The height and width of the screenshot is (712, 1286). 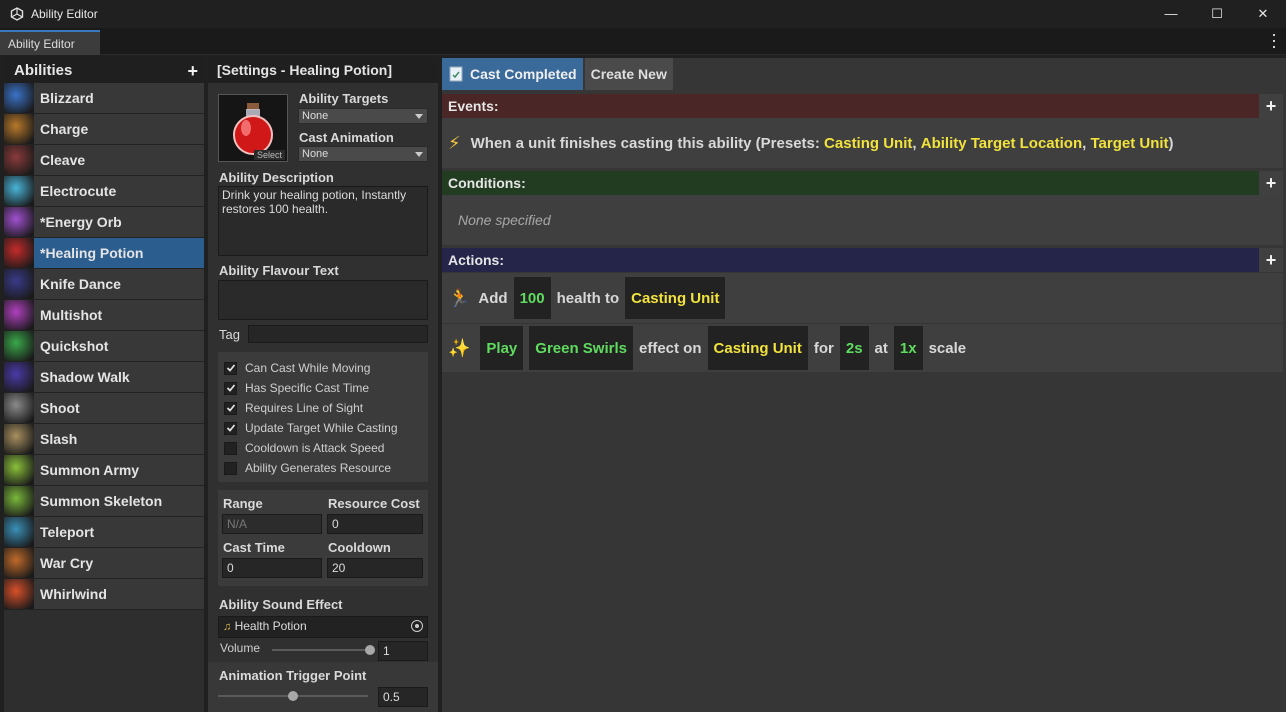 I want to click on ability-item: *Healing Potion, so click(x=104, y=253).